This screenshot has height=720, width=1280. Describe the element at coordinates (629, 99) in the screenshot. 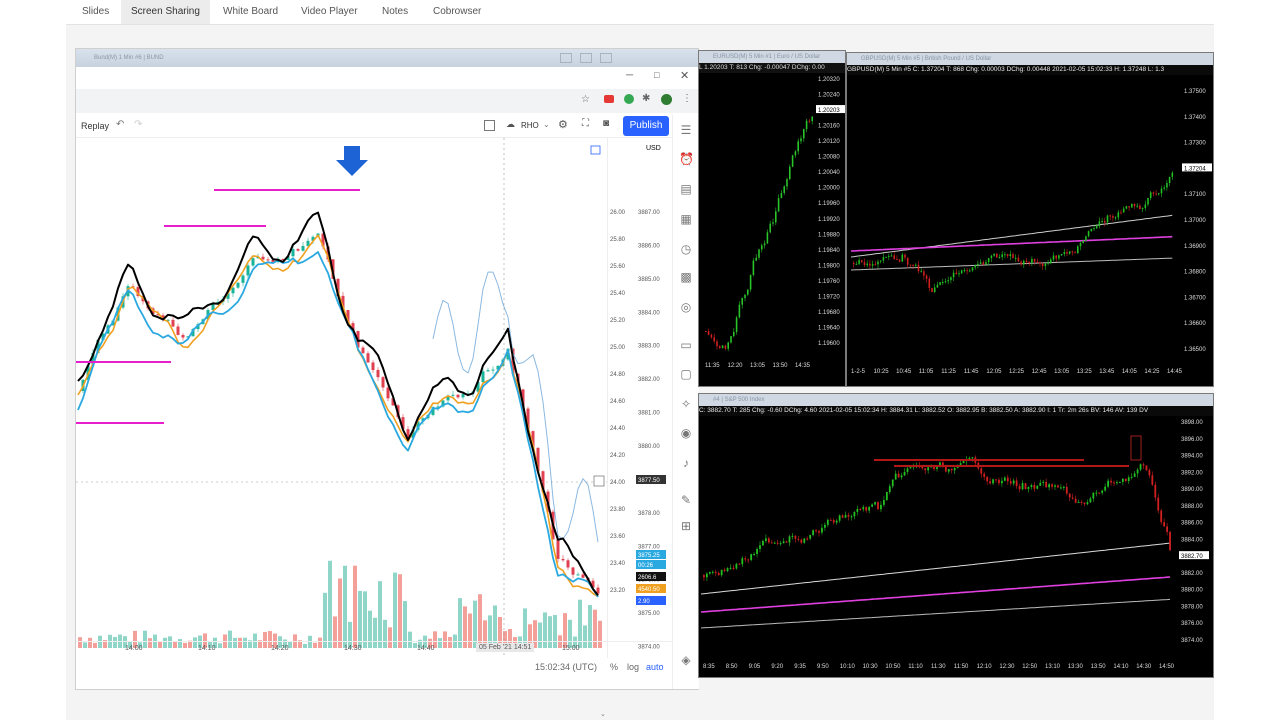

I see `extension-green-icon` at that location.